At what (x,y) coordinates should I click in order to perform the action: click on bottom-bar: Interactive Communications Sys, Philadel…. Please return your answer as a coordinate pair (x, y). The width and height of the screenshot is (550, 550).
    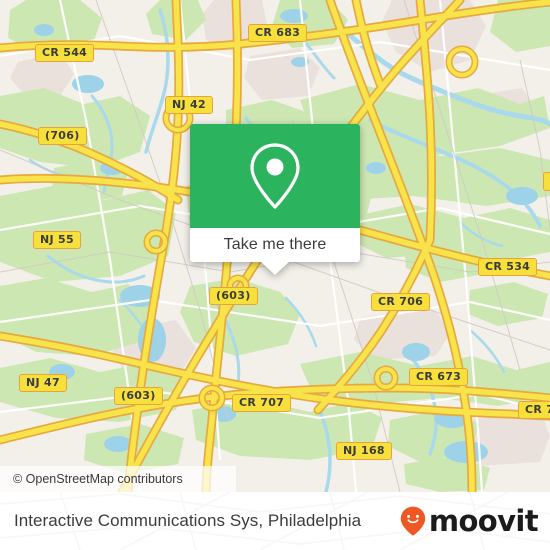
    Looking at the image, I should click on (275, 521).